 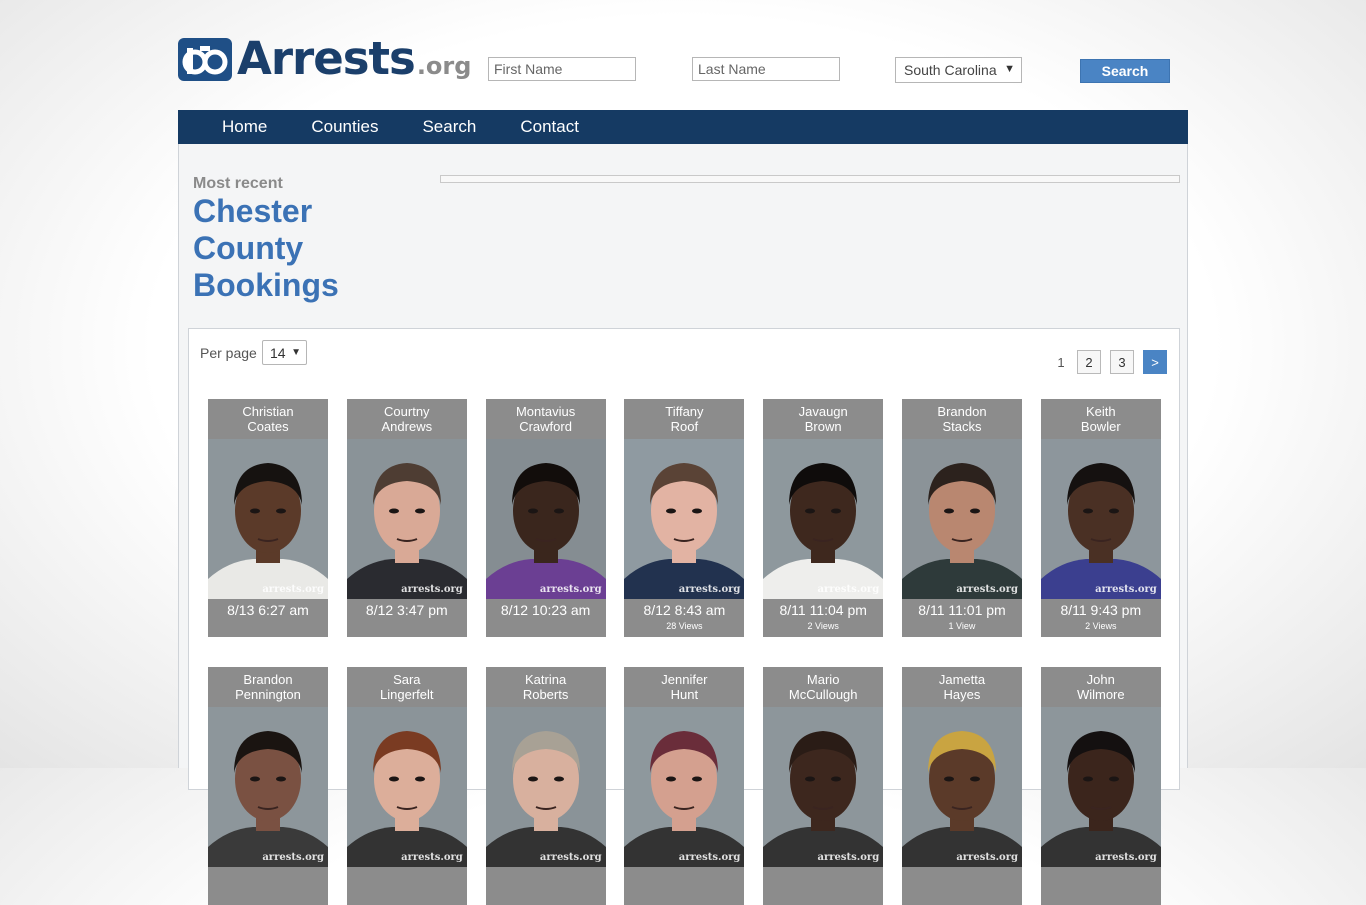 I want to click on booking-name: John Wilmore, so click(x=1101, y=687).